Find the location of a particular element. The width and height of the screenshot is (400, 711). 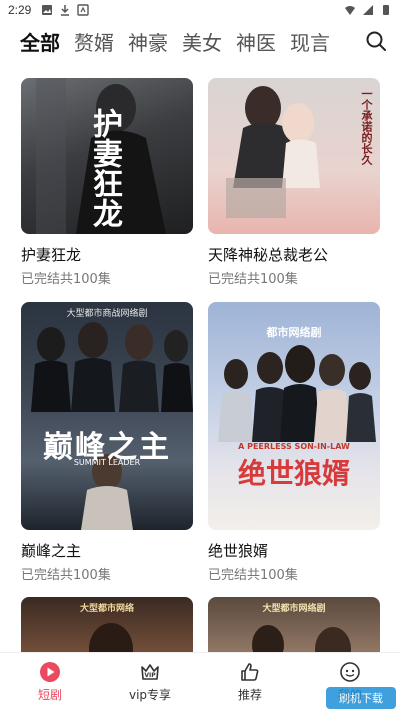

vip-crown-icon: VIP is located at coordinates (150, 672).